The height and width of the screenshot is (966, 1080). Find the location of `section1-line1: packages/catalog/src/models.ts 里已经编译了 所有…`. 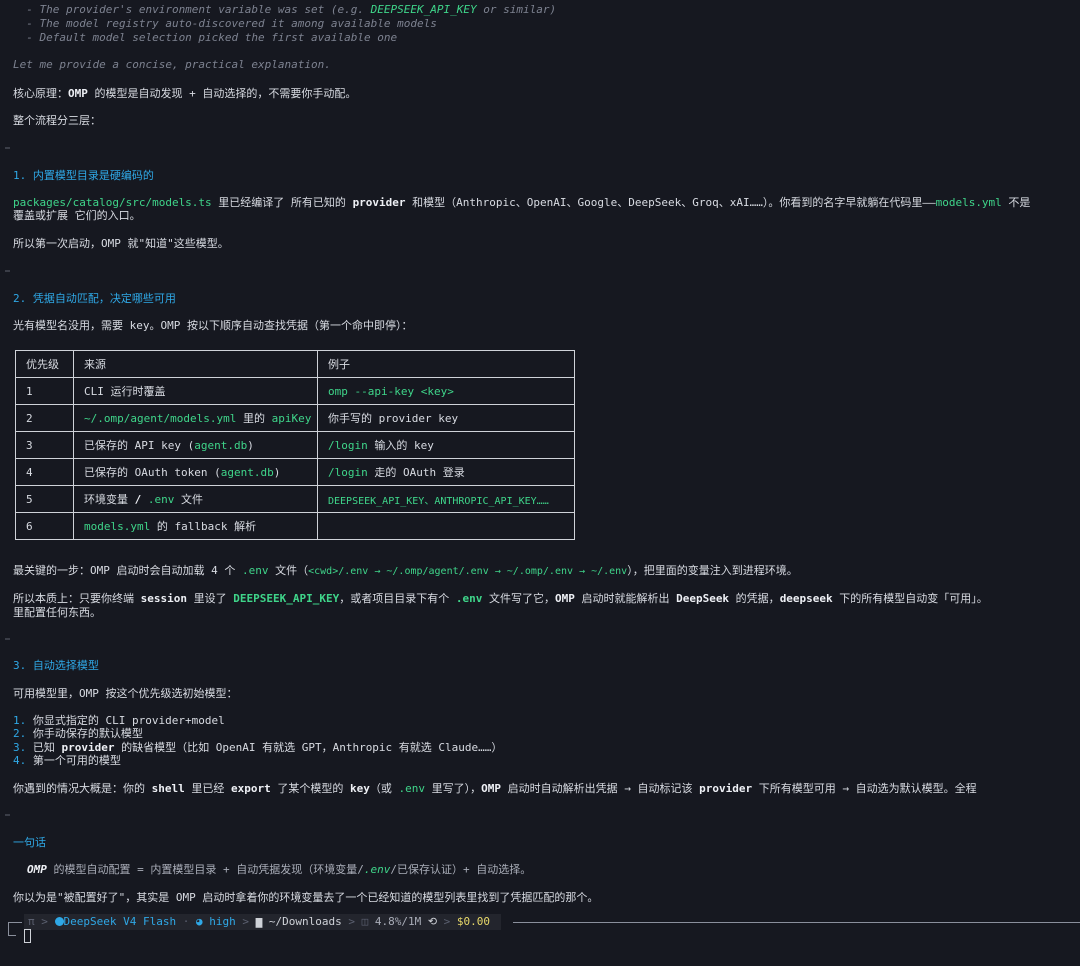

section1-line1: packages/catalog/src/models.ts 里已经编译了 所有… is located at coordinates (522, 202).